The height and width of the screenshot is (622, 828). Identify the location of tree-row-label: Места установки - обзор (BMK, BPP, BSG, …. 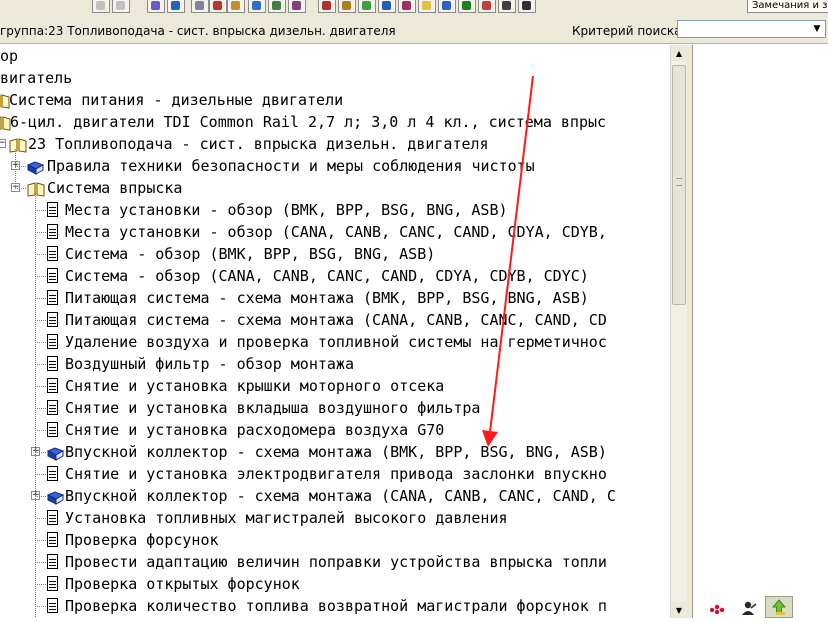
(286, 210).